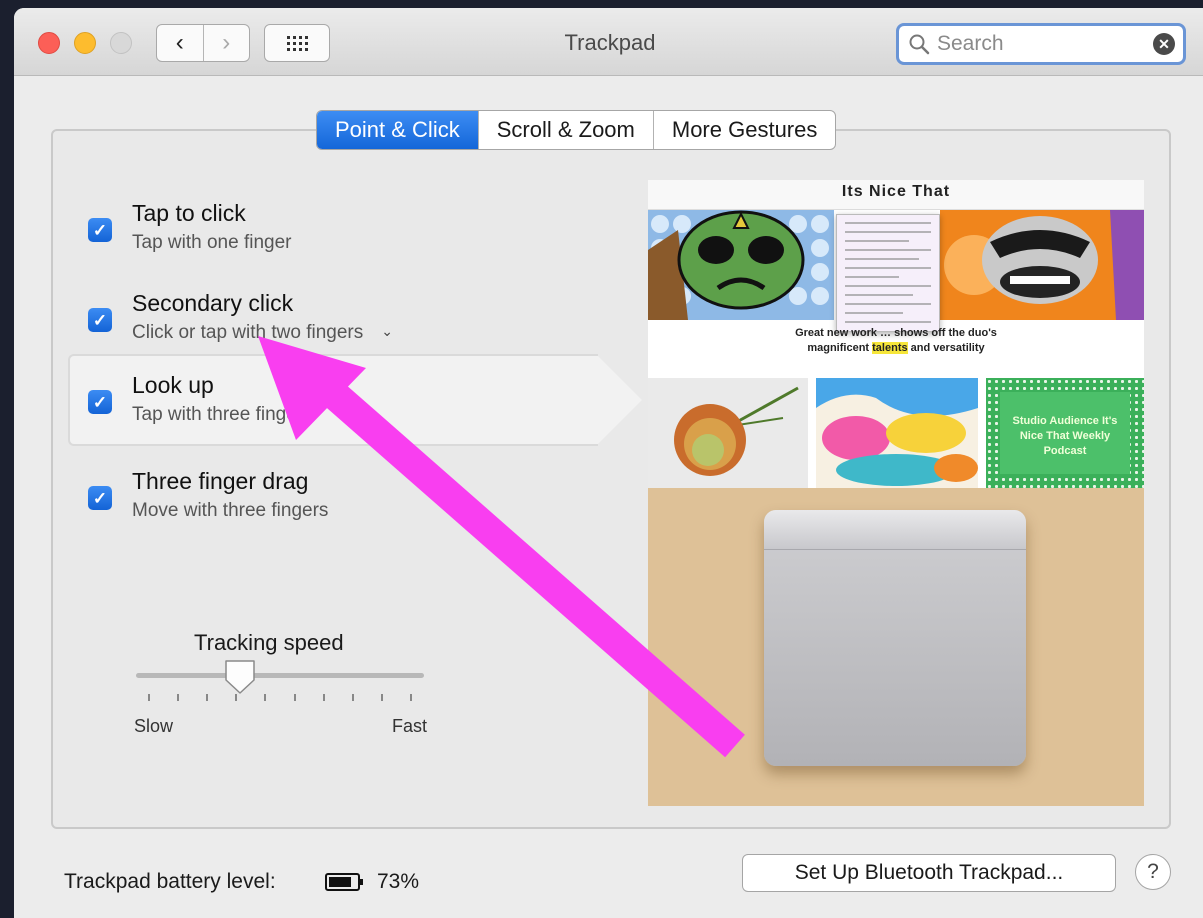  What do you see at coordinates (212, 242) in the screenshot?
I see `option-subtitle: Tap with one finger` at bounding box center [212, 242].